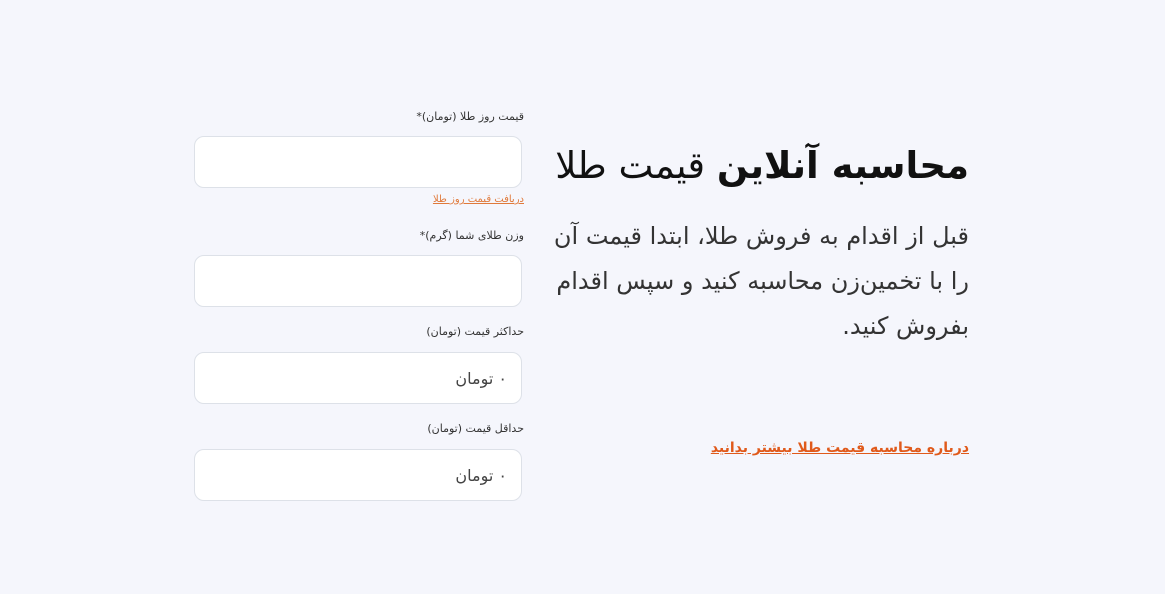  I want to click on min-price-value: ۰ تومان, so click(481, 475).